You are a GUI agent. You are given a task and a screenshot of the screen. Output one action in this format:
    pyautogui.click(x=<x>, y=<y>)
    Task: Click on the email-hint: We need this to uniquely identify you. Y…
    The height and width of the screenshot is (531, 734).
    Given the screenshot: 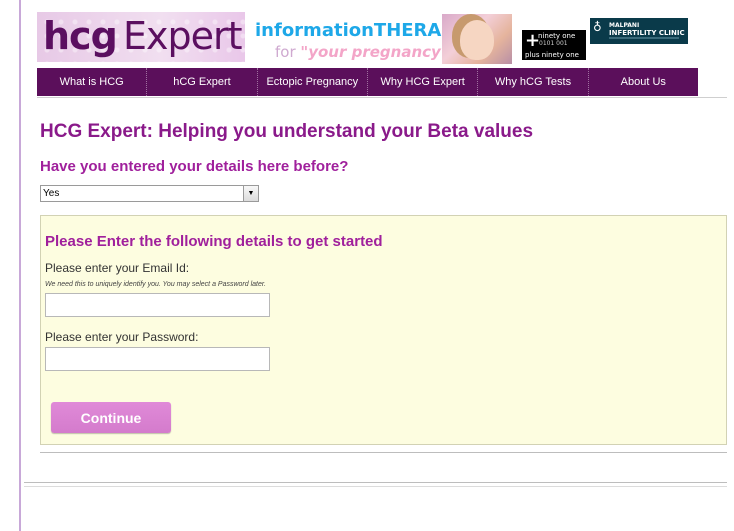 What is the action you would take?
    pyautogui.click(x=155, y=284)
    